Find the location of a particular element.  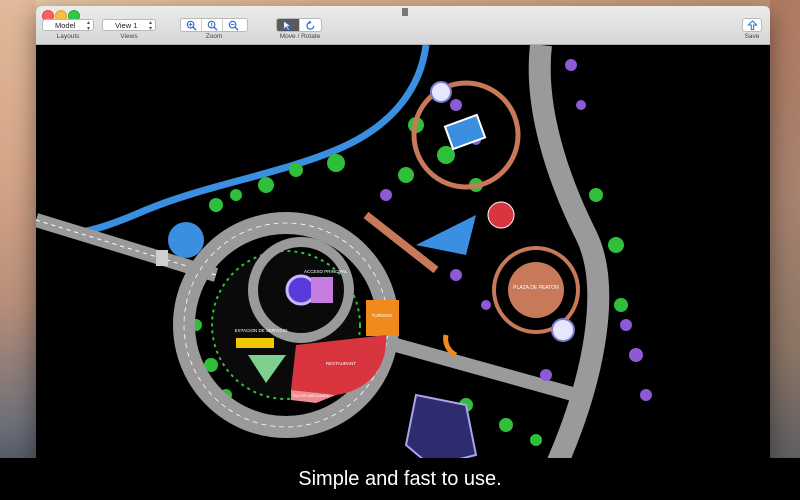

layouts-popup: Model ▴ ▾ is located at coordinates (68, 25).